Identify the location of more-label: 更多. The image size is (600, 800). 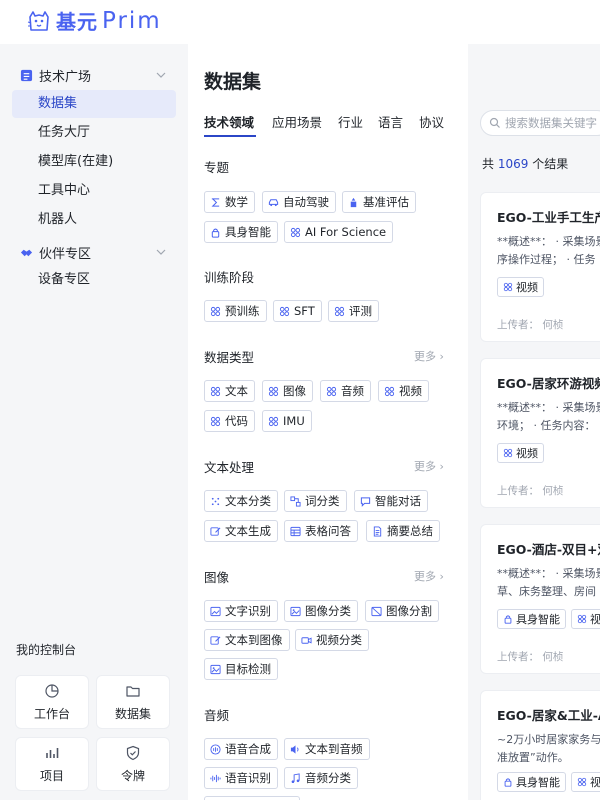
(425, 466).